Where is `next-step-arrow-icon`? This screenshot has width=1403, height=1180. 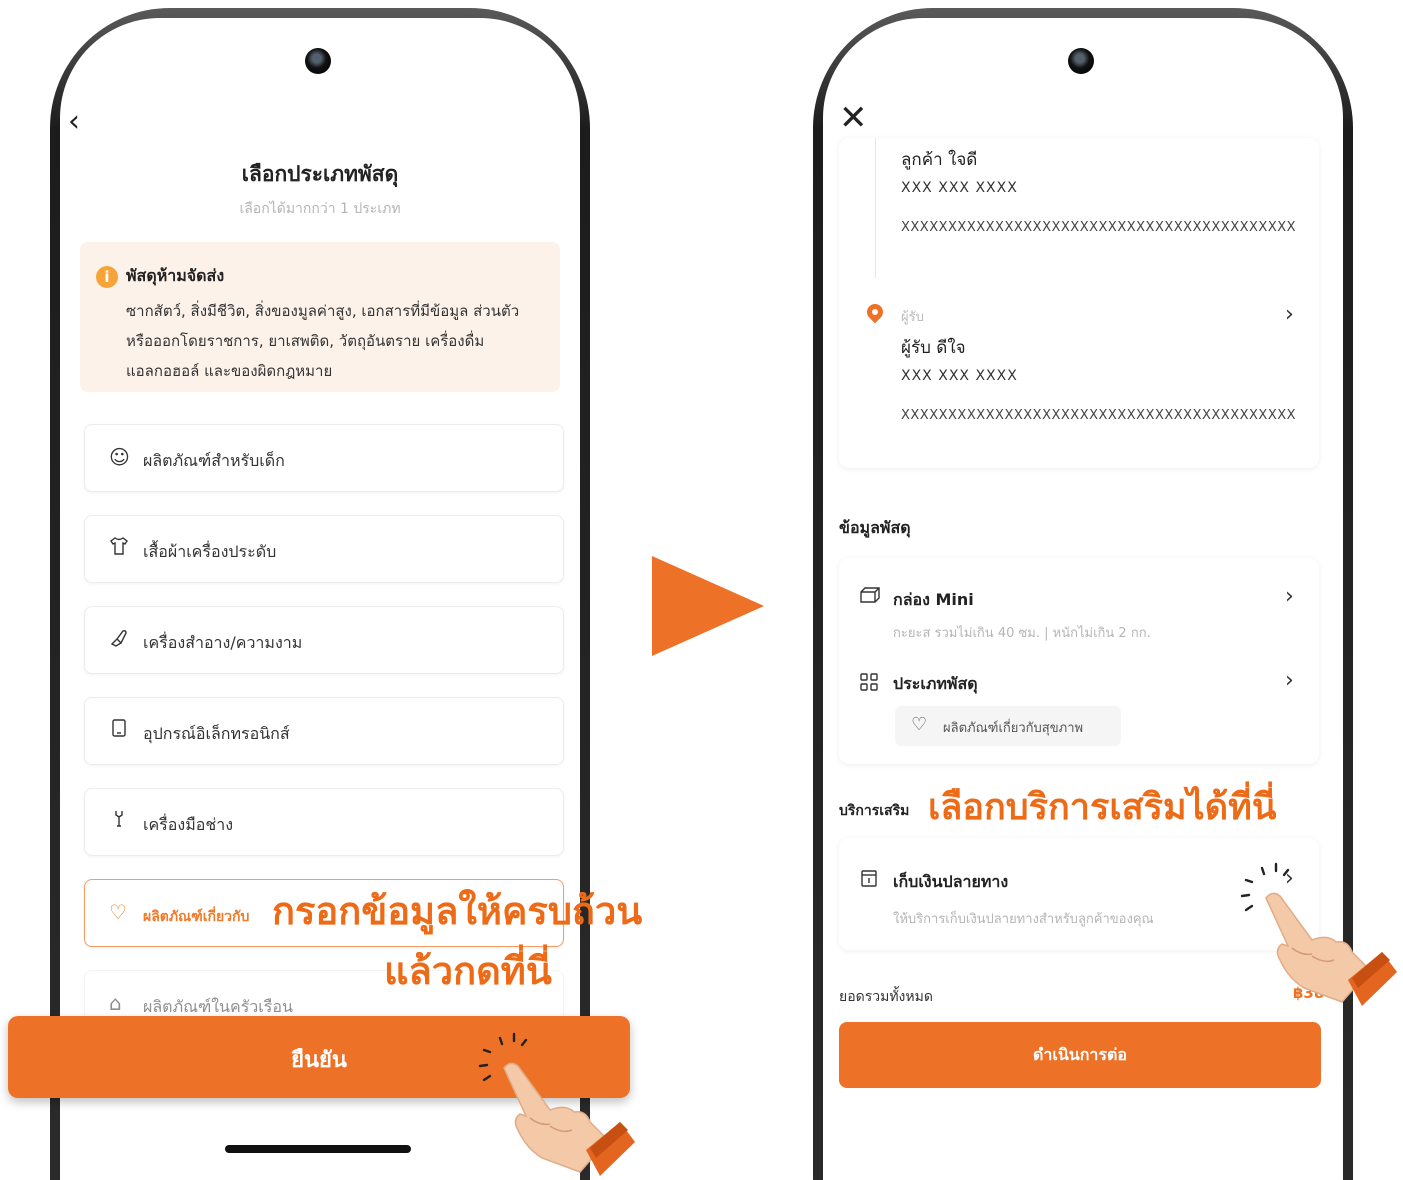 next-step-arrow-icon is located at coordinates (708, 606).